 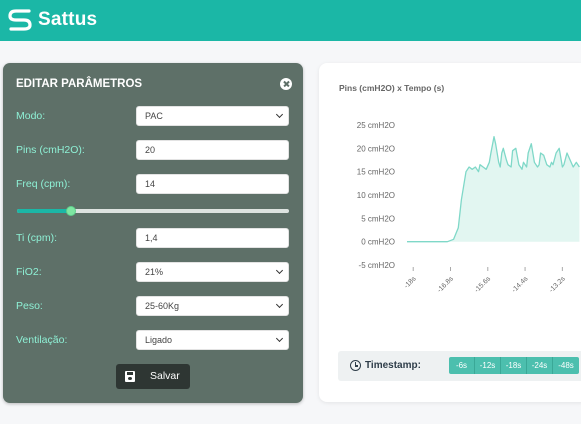 What do you see at coordinates (31, 116) in the screenshot?
I see `field-label: Modo:` at bounding box center [31, 116].